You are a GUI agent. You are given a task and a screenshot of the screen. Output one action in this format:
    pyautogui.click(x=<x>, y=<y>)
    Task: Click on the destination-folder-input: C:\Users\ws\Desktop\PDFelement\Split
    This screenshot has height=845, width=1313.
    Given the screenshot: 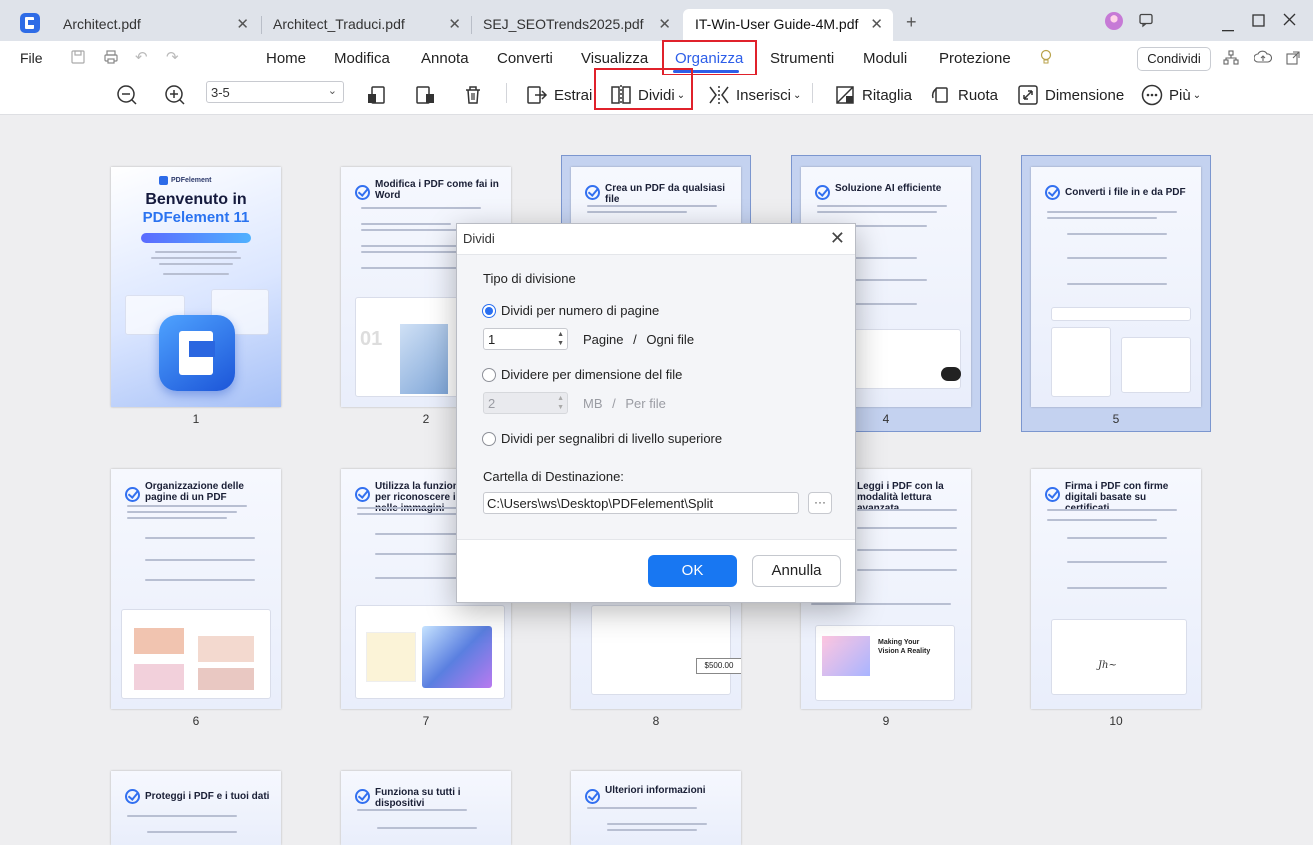 What is the action you would take?
    pyautogui.click(x=641, y=503)
    